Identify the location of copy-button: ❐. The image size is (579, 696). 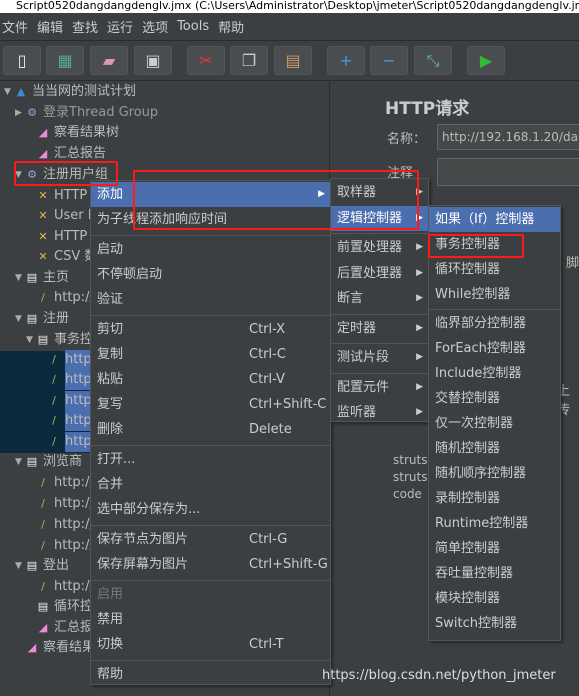
(249, 60).